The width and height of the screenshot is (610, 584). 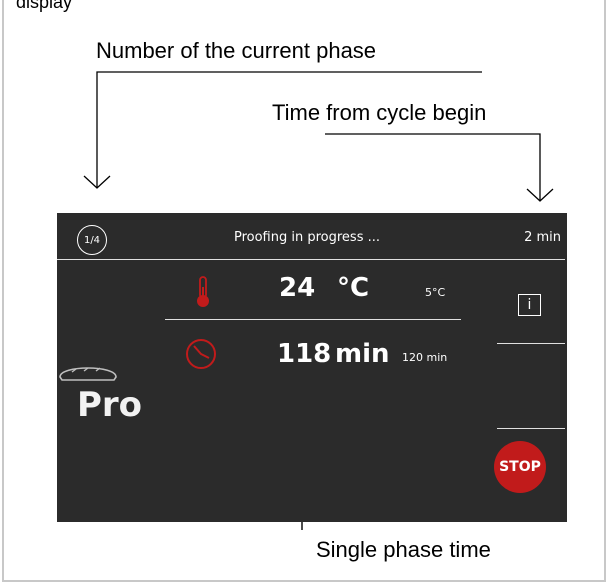 I want to click on temperature-unit: °C, so click(x=353, y=288).